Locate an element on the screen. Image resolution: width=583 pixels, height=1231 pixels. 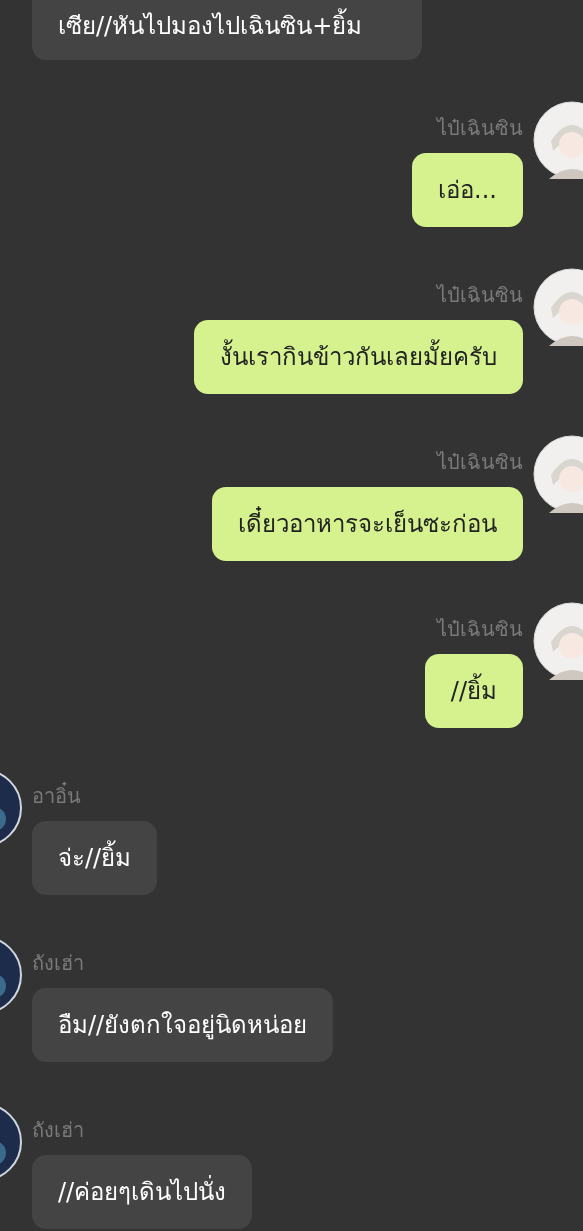
message-bubble: อืม//ยังตกใจอยู่นิดหน่อย is located at coordinates (183, 1025).